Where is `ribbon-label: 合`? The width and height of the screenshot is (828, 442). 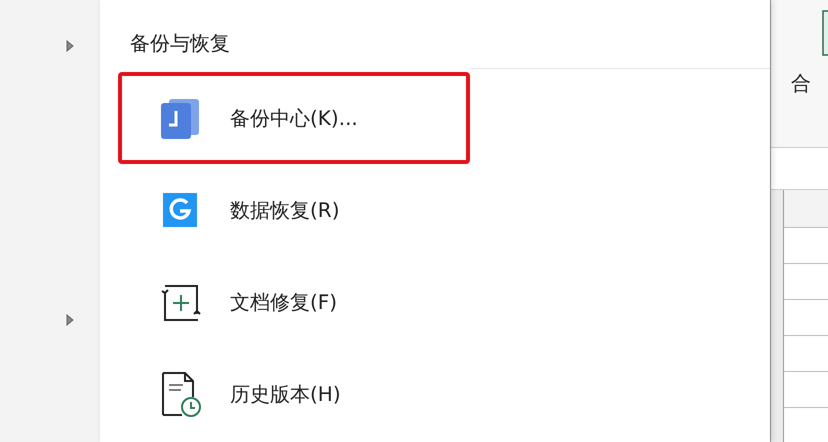
ribbon-label: 合 is located at coordinates (801, 83).